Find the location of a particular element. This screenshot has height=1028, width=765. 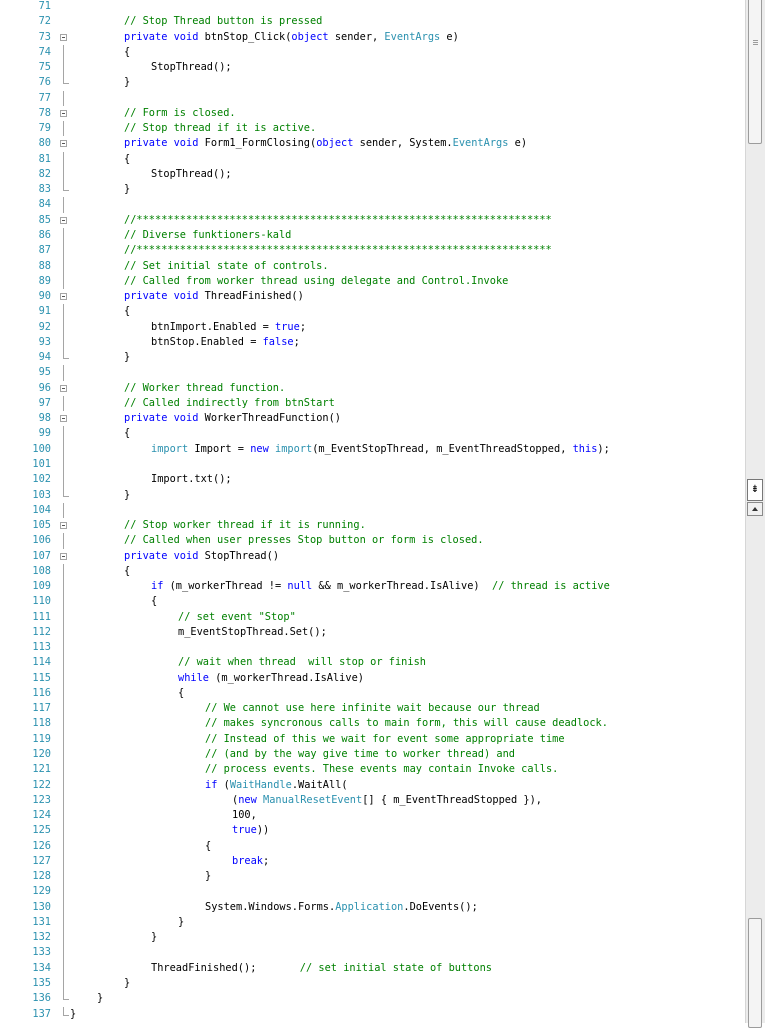

code-token: StopThread(); is located at coordinates (191, 173).